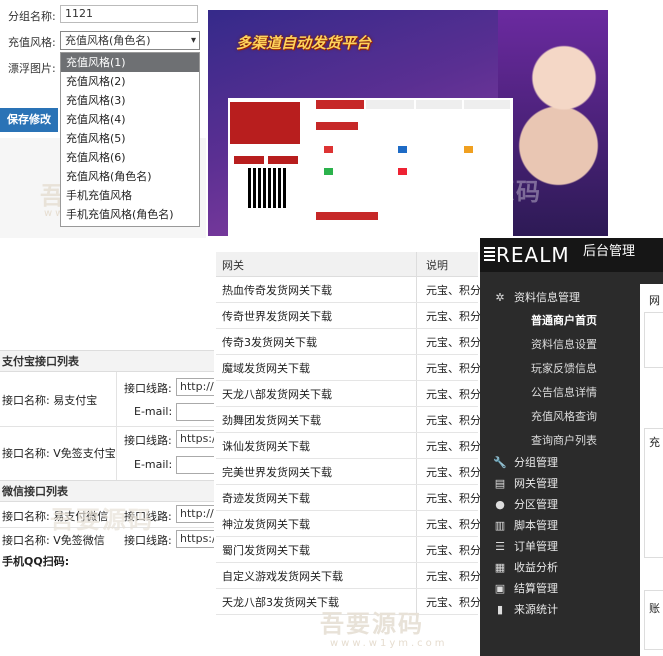  Describe the element at coordinates (564, 369) in the screenshot. I see `submenu-player-feedback: 玩家反馈信息` at that location.